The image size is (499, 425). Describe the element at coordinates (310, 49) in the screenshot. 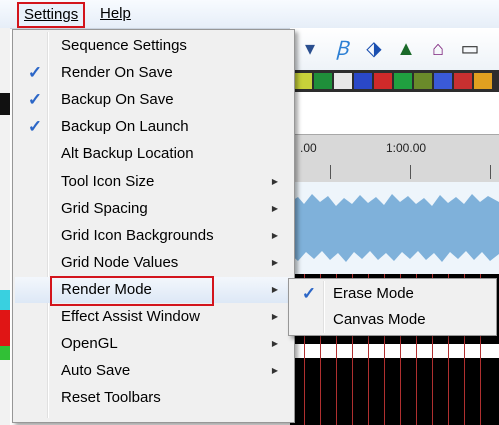

I see `bars-tool-icon: ▾` at that location.